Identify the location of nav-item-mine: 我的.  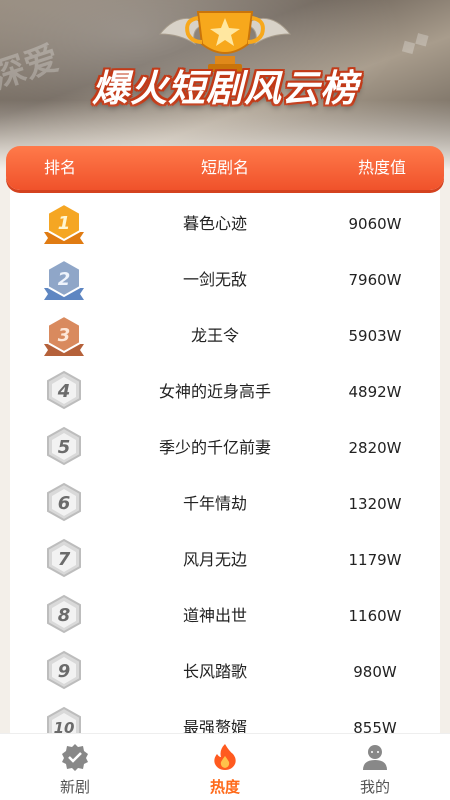
(375, 767).